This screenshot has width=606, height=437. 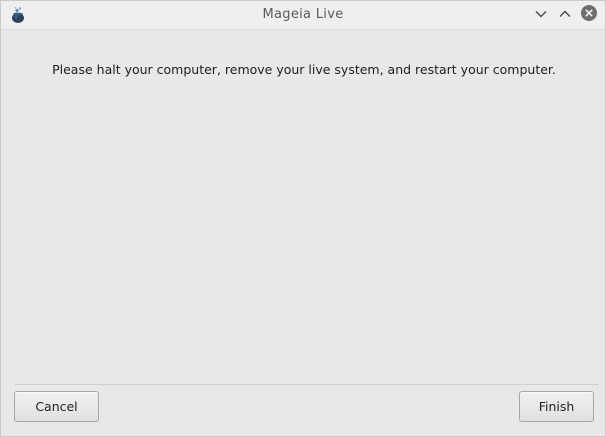 What do you see at coordinates (556, 406) in the screenshot?
I see `finish-button: Finish` at bounding box center [556, 406].